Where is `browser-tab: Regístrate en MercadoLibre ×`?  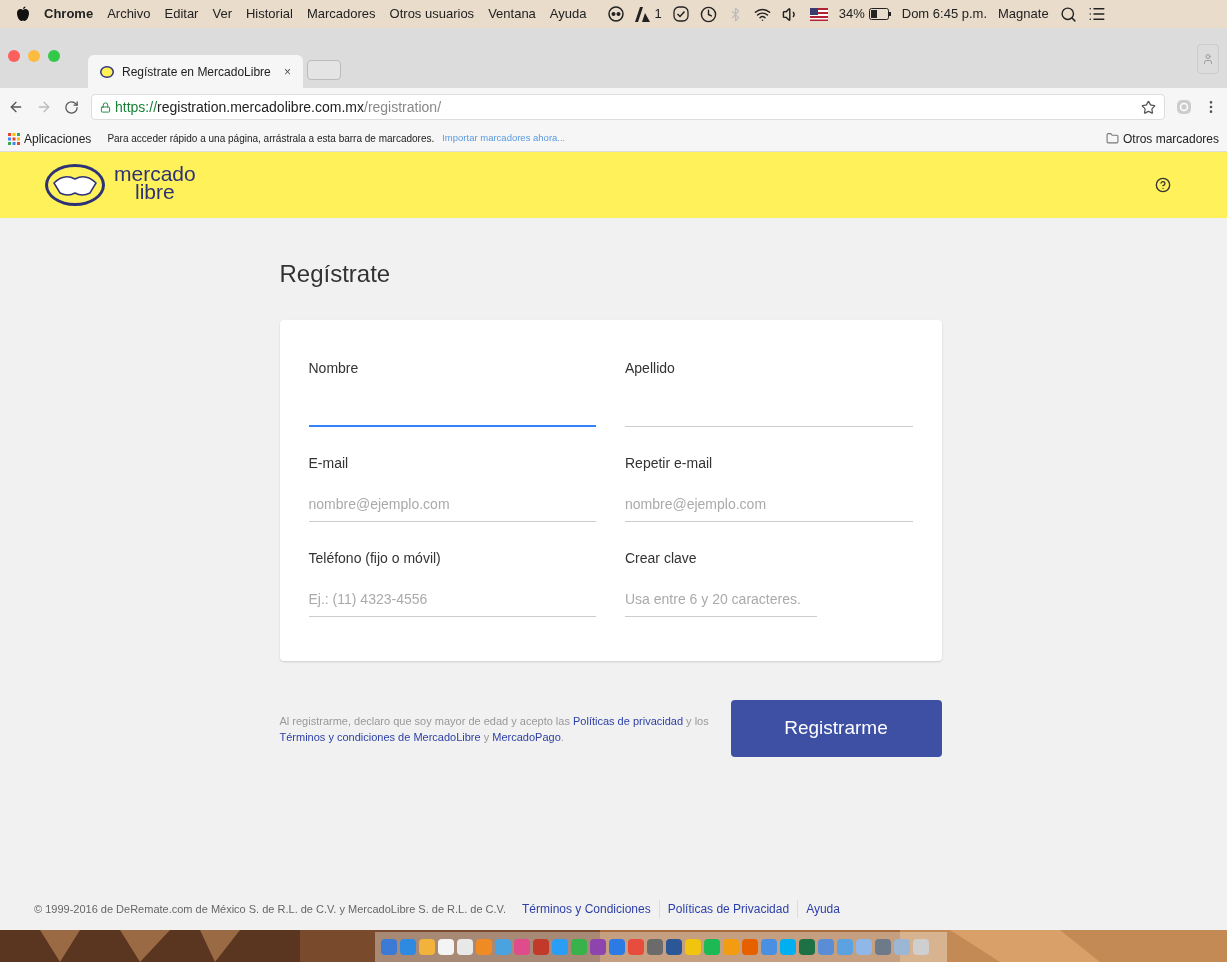 browser-tab: Regístrate en MercadoLibre × is located at coordinates (195, 71).